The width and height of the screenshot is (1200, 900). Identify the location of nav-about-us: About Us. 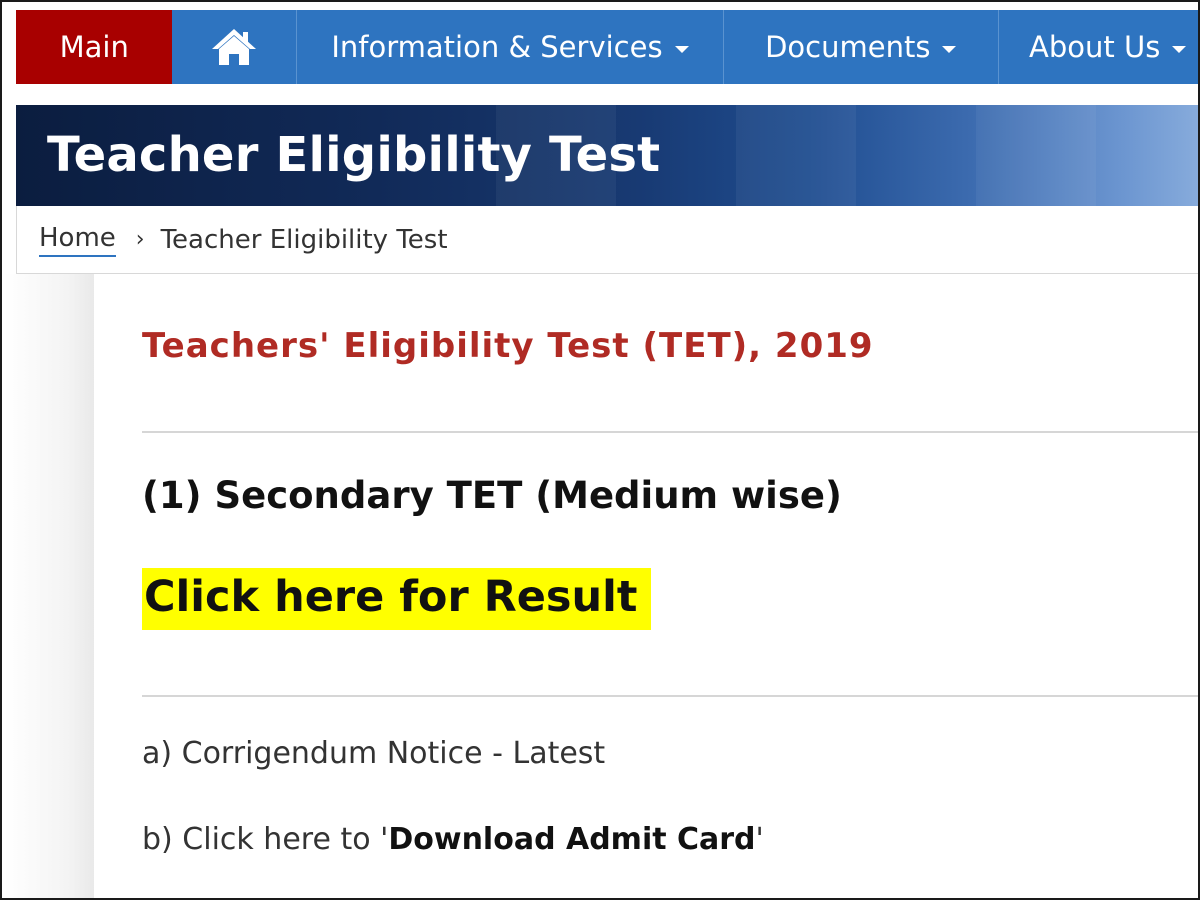
(1098, 47).